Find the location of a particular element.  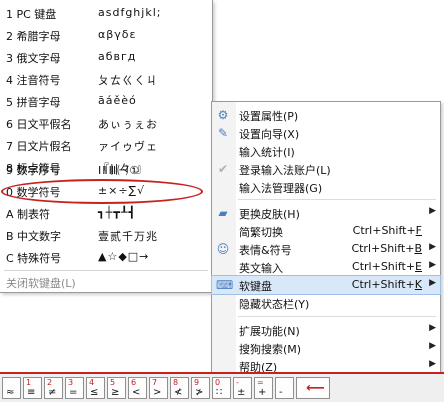

key-number: 1 is located at coordinates (29, 382).